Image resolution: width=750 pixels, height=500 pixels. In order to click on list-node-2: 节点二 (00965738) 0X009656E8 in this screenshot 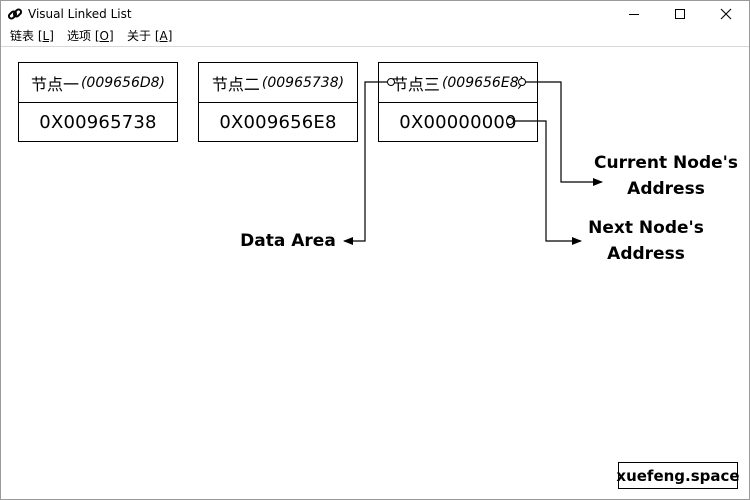, I will do `click(278, 102)`.